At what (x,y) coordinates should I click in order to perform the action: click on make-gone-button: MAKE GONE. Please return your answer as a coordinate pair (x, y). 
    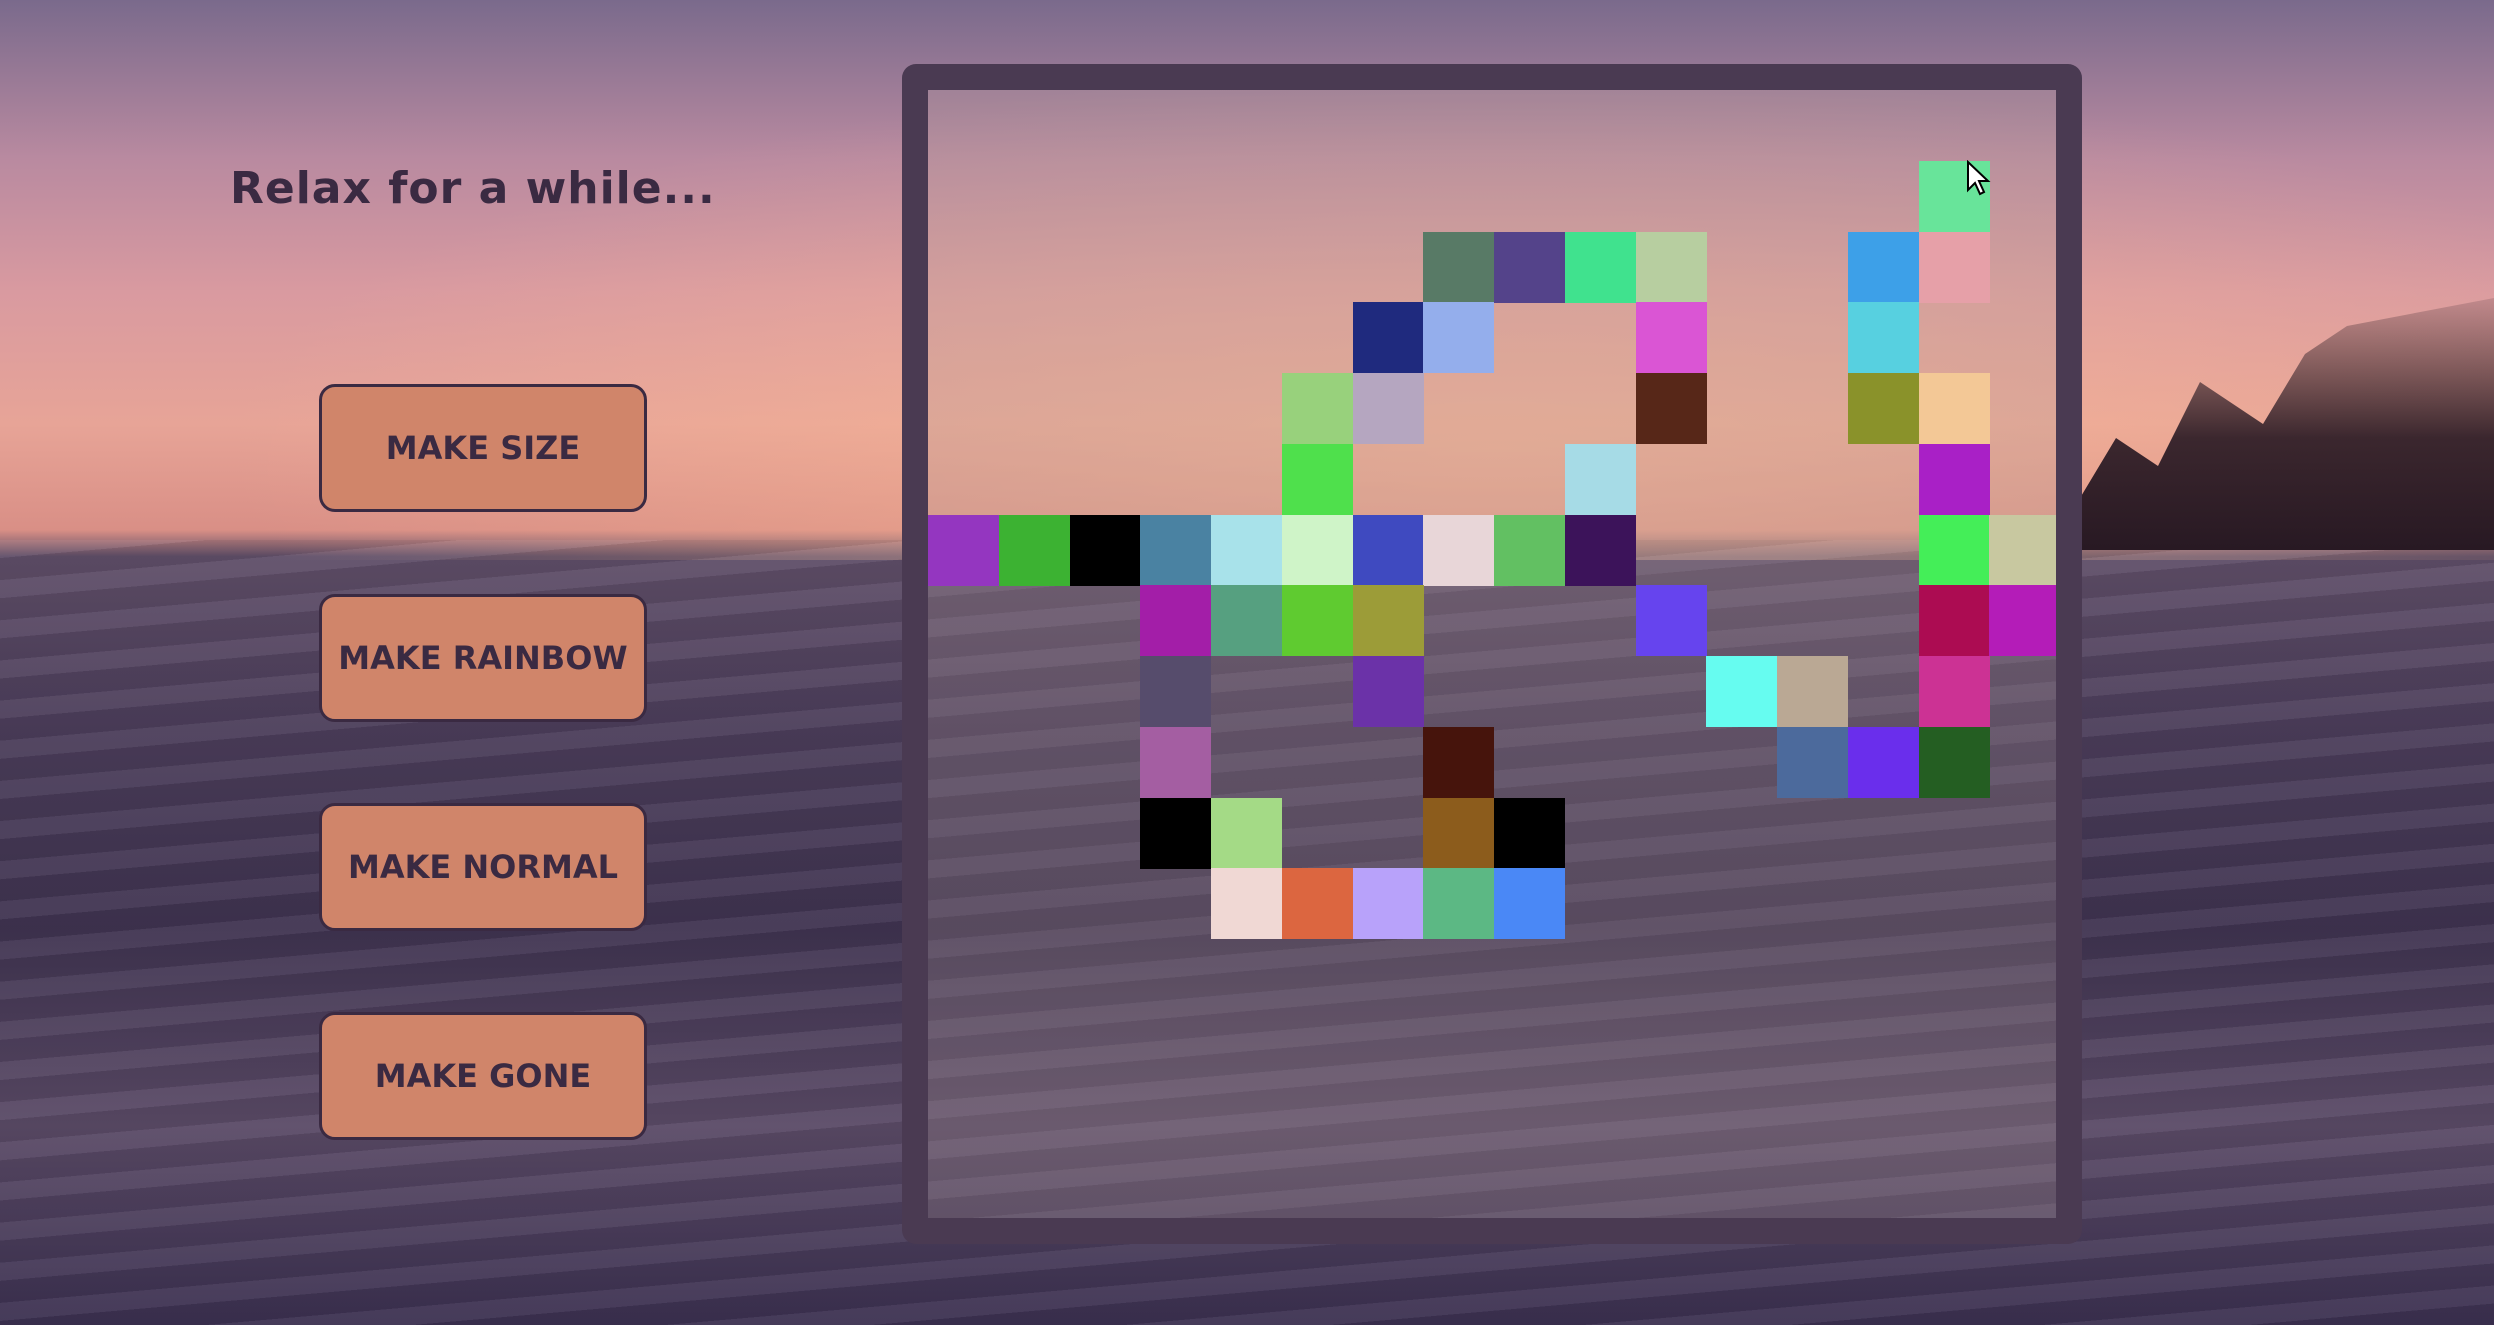
    Looking at the image, I should click on (483, 1076).